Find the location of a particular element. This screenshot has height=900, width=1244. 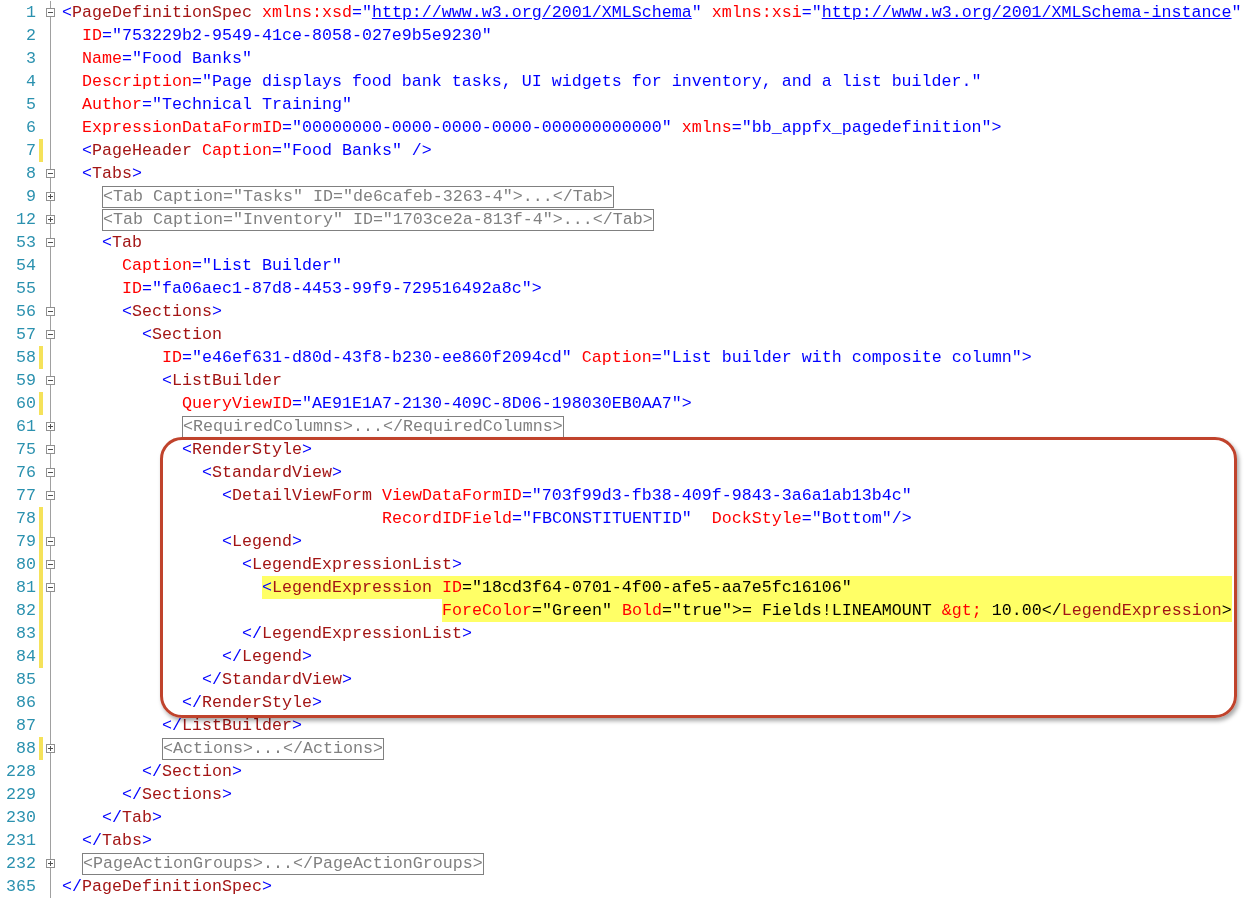

code-line: ExpressionDataFormID="00000000-0000-0000-0000-000000000000" xmlns="bb_appfx_pagedefinition"> is located at coordinates (542, 128).